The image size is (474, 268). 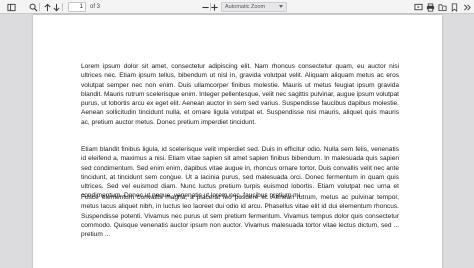 What do you see at coordinates (467, 7) in the screenshot?
I see `double-chevron-icon` at bounding box center [467, 7].